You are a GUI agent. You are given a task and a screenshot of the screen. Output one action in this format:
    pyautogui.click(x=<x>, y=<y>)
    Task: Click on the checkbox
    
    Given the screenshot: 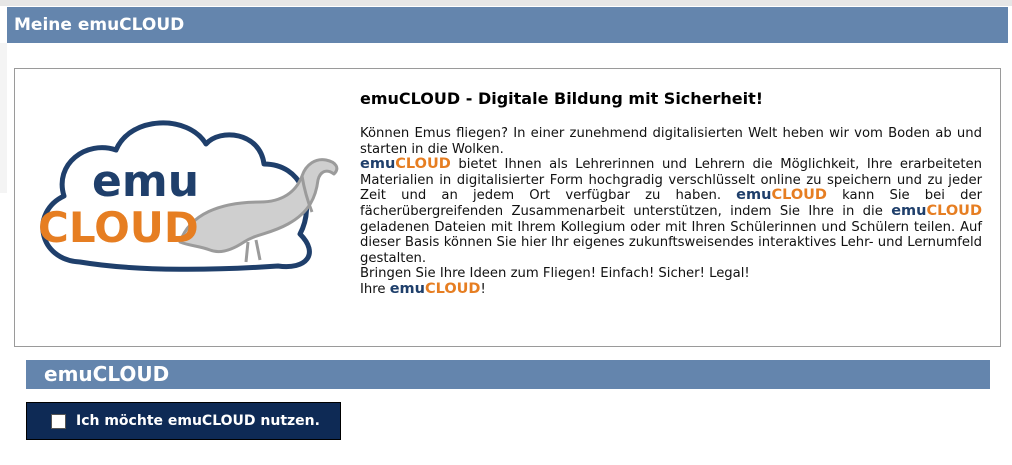 What is the action you would take?
    pyautogui.click(x=58, y=421)
    